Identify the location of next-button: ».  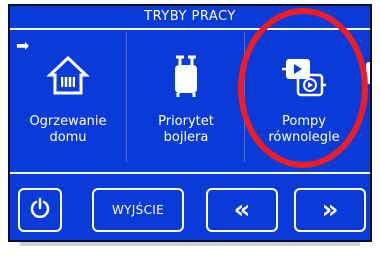
(330, 210).